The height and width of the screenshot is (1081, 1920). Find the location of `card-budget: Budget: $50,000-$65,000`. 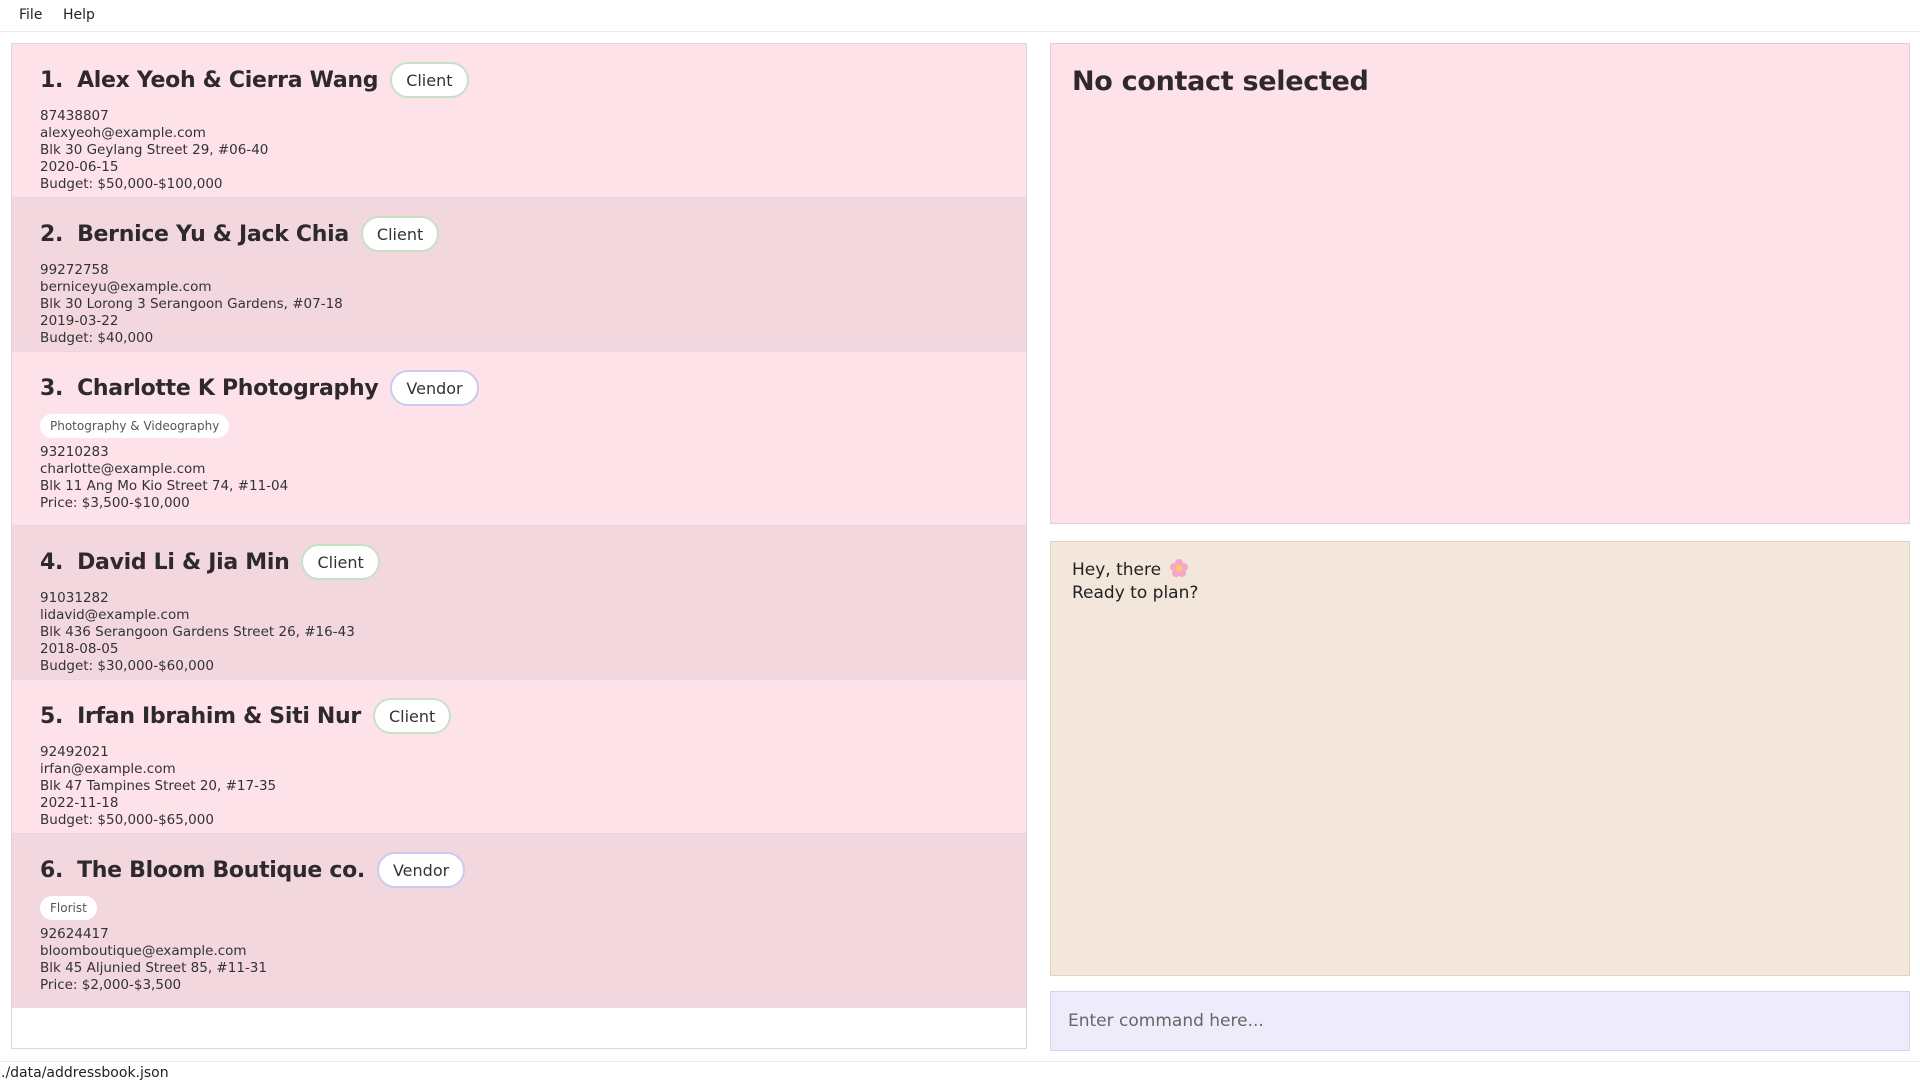

card-budget: Budget: $50,000-$65,000 is located at coordinates (127, 820).